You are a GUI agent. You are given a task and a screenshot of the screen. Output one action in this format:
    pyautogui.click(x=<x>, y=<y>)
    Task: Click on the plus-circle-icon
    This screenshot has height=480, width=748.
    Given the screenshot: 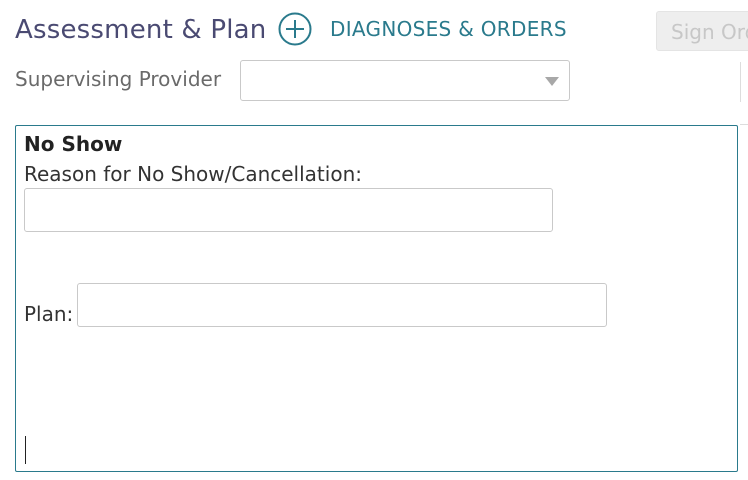 What is the action you would take?
    pyautogui.click(x=295, y=29)
    